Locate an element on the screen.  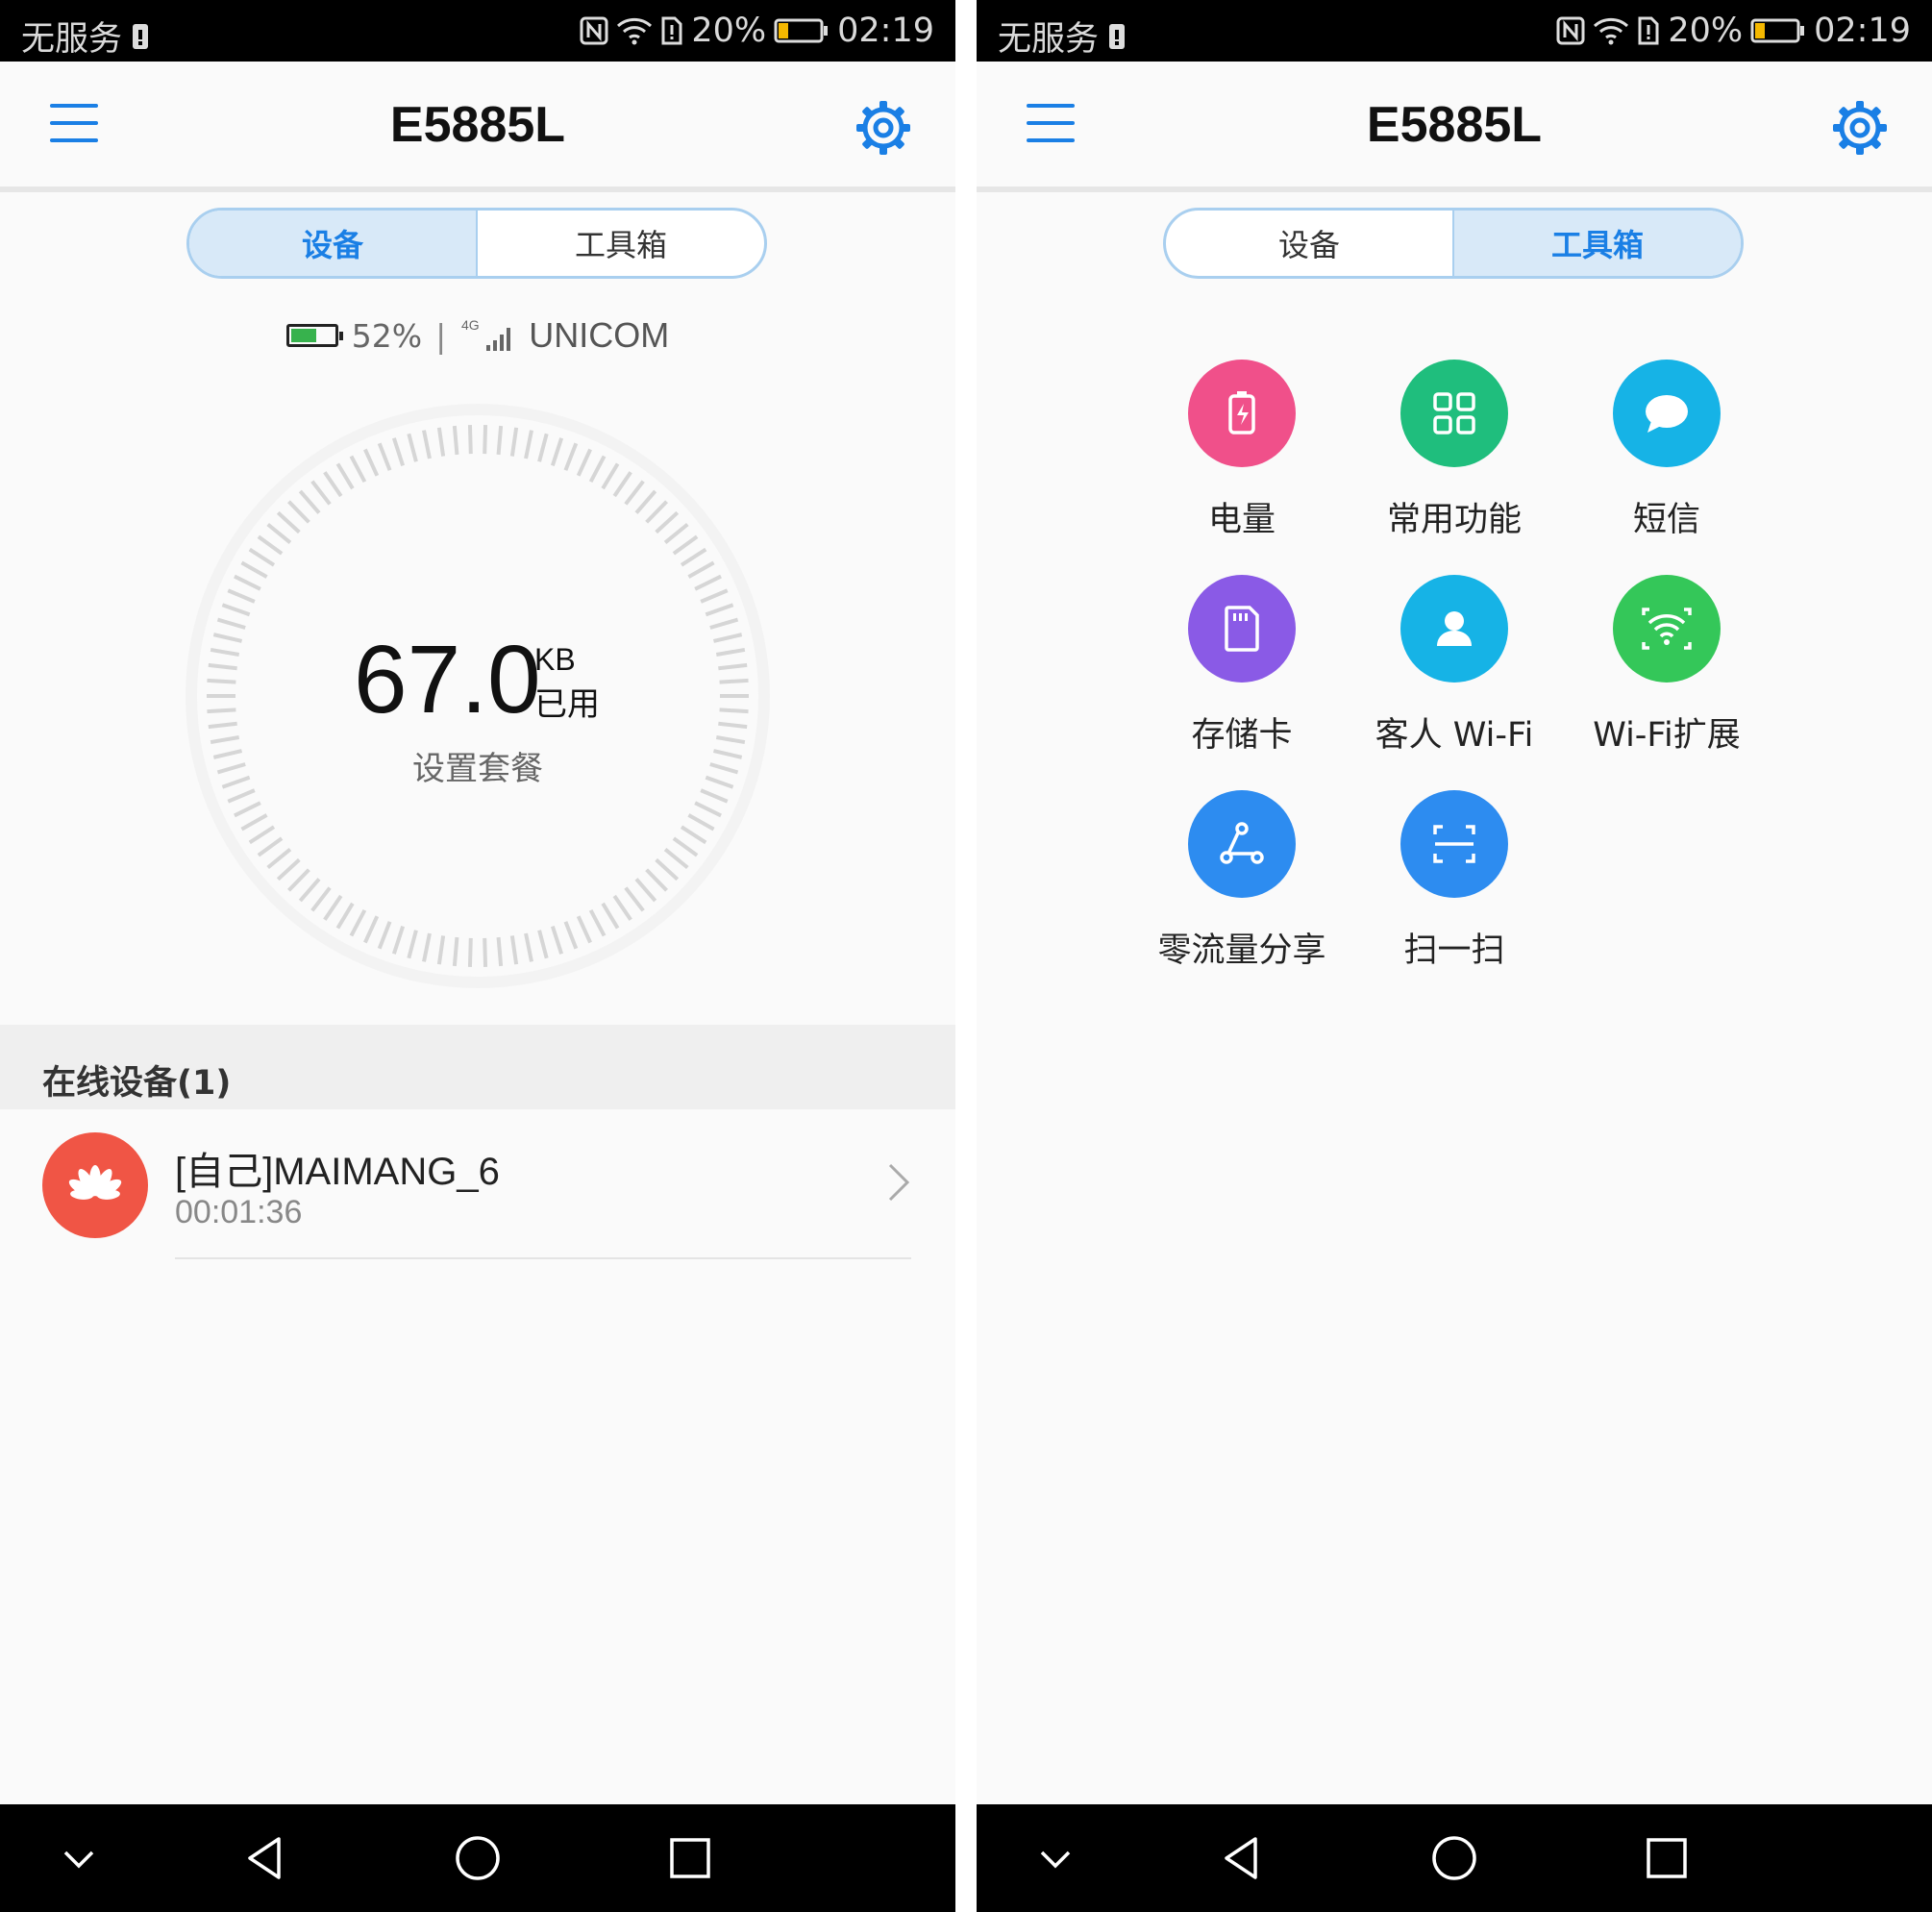
tool-wifi-extend: Wi-Fi扩展 is located at coordinates (1667, 666).